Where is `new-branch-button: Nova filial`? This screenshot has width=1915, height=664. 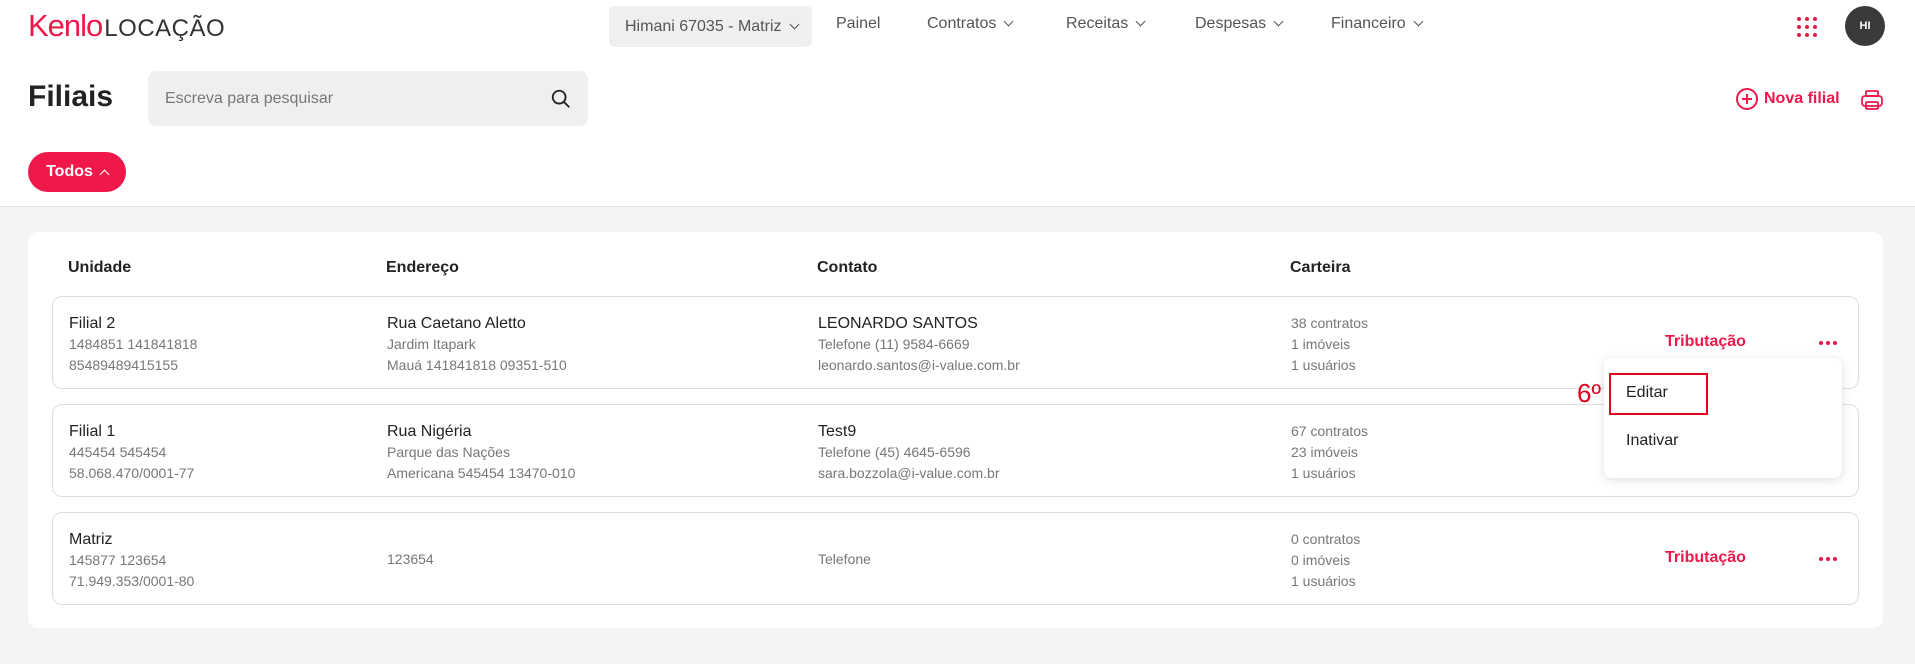
new-branch-button: Nova filial is located at coordinates (1788, 99).